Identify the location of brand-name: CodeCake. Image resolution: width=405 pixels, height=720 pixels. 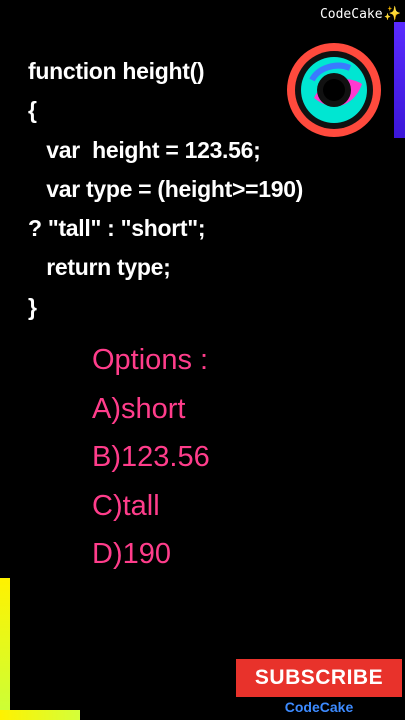
(351, 14).